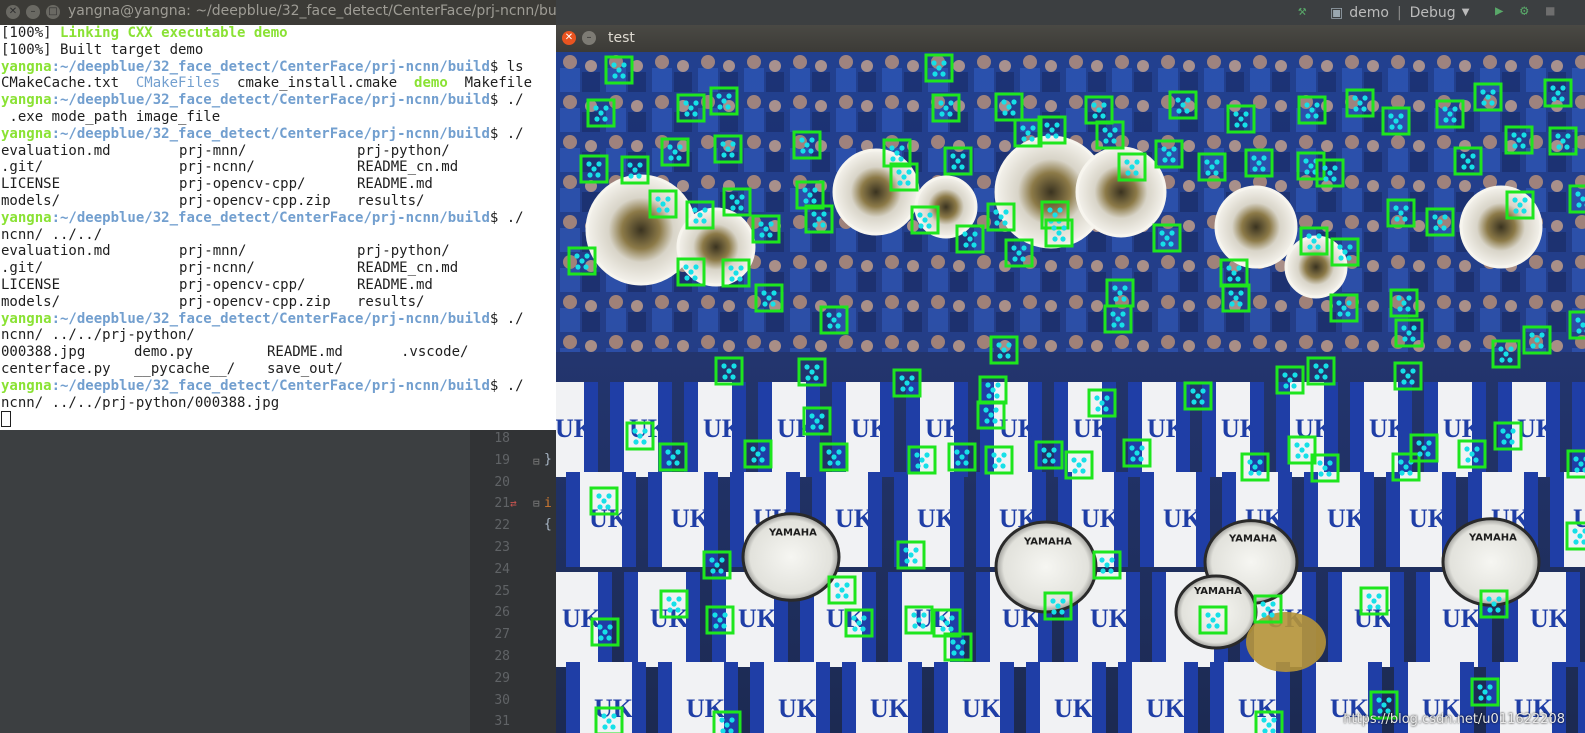 The width and height of the screenshot is (1585, 733). What do you see at coordinates (1399, 12) in the screenshot?
I see `run-configuration-selector: ▣ demo | Debug ▼` at bounding box center [1399, 12].